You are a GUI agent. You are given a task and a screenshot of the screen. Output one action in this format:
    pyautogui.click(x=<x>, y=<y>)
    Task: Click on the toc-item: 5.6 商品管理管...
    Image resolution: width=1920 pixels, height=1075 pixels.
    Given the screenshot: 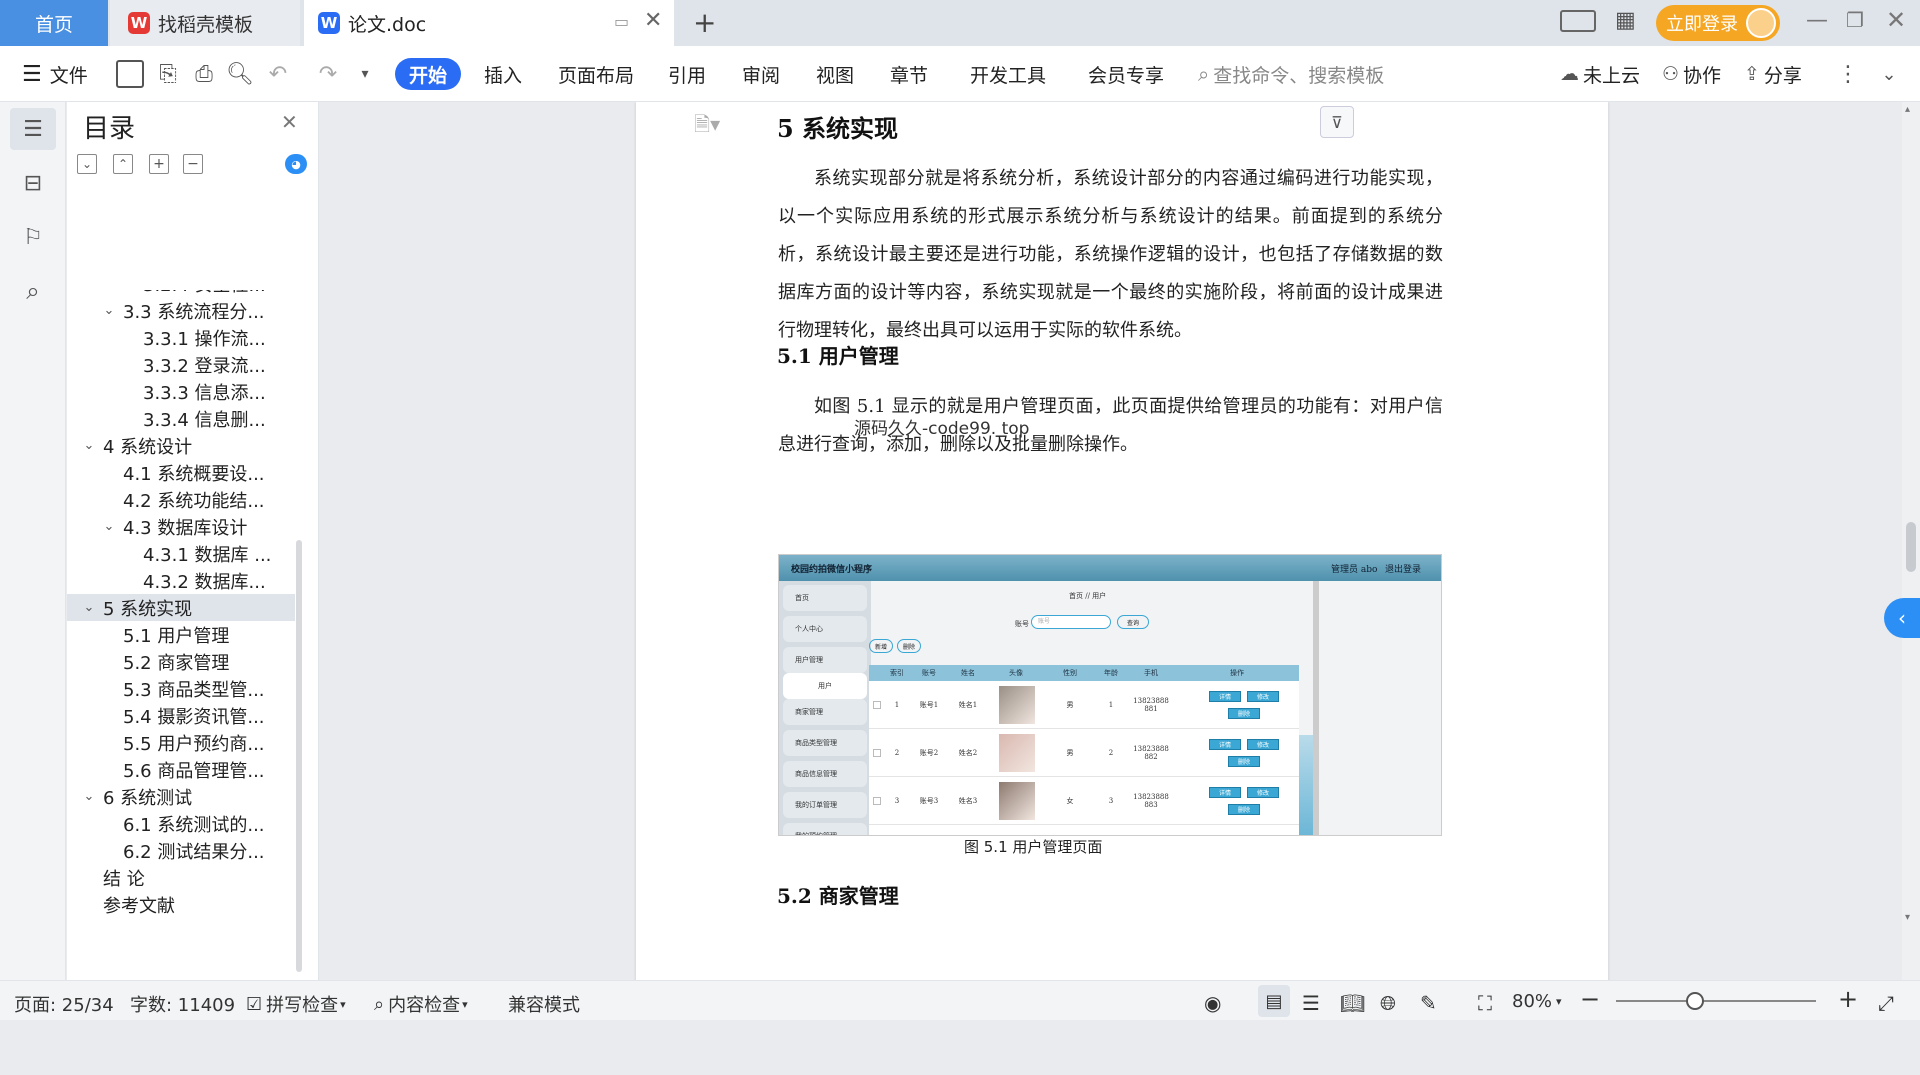 What is the action you would take?
    pyautogui.click(x=181, y=769)
    